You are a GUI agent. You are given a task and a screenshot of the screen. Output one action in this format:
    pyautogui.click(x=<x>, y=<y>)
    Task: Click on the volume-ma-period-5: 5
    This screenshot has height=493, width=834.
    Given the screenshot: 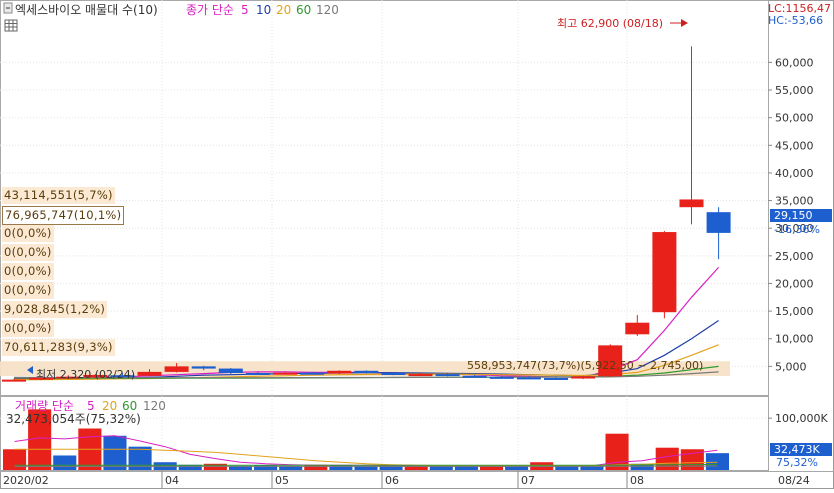 What is the action you would take?
    pyautogui.click(x=91, y=406)
    